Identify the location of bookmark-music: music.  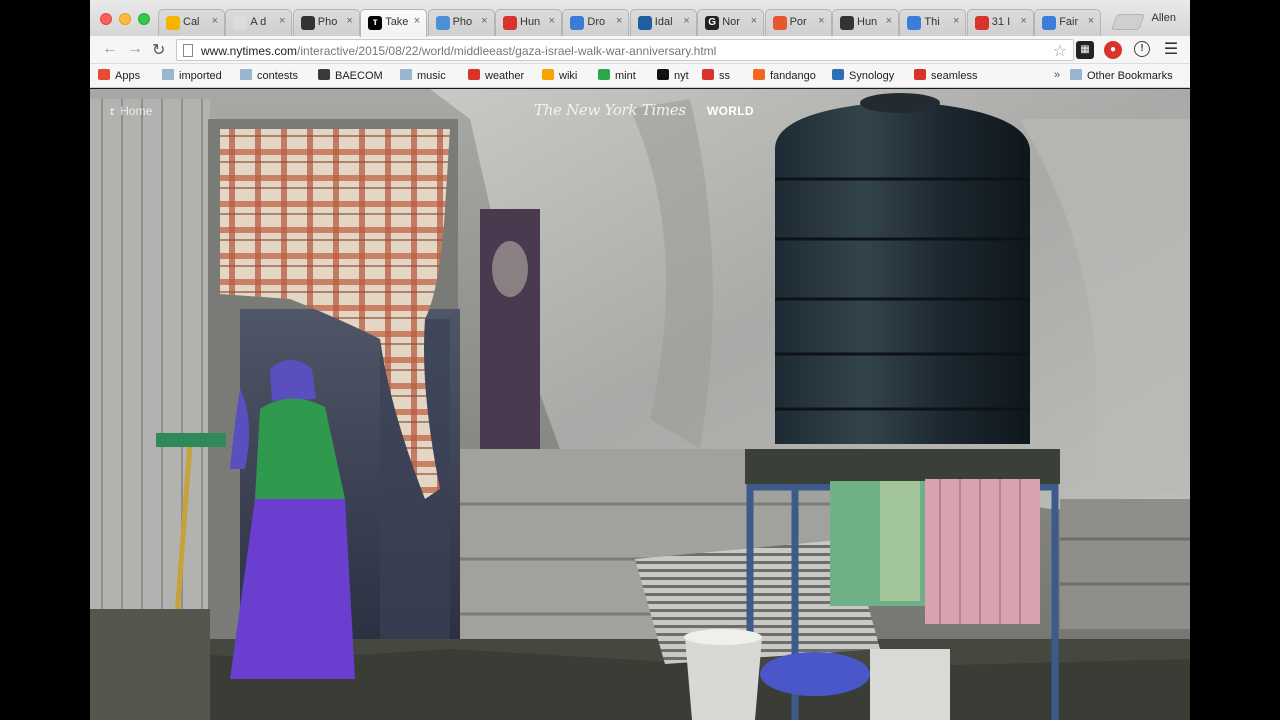
(423, 75).